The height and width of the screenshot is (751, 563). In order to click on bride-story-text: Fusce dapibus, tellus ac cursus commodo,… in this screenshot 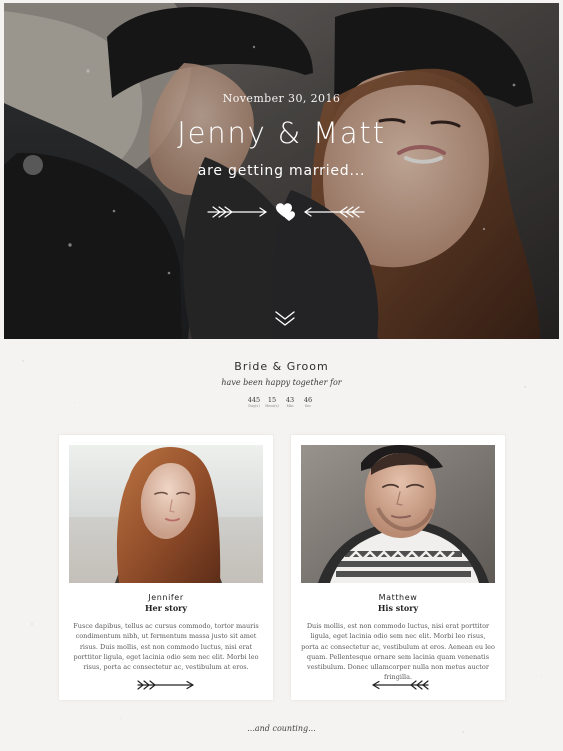, I will do `click(166, 647)`.